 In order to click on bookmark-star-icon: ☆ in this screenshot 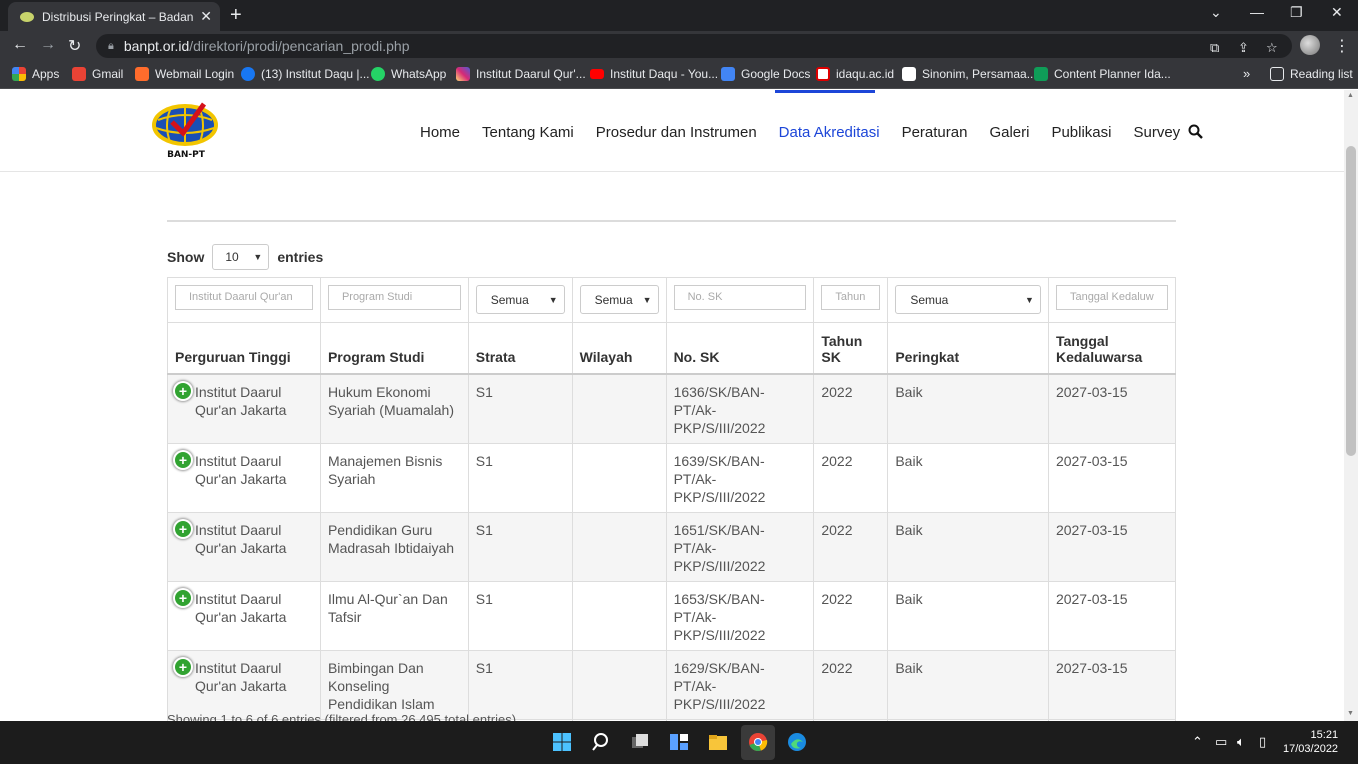, I will do `click(1272, 48)`.